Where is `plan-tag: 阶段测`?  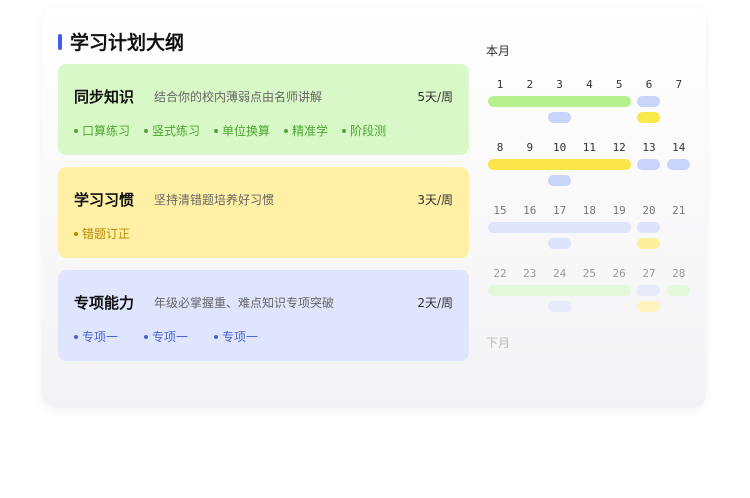
plan-tag: 阶段测 is located at coordinates (364, 130).